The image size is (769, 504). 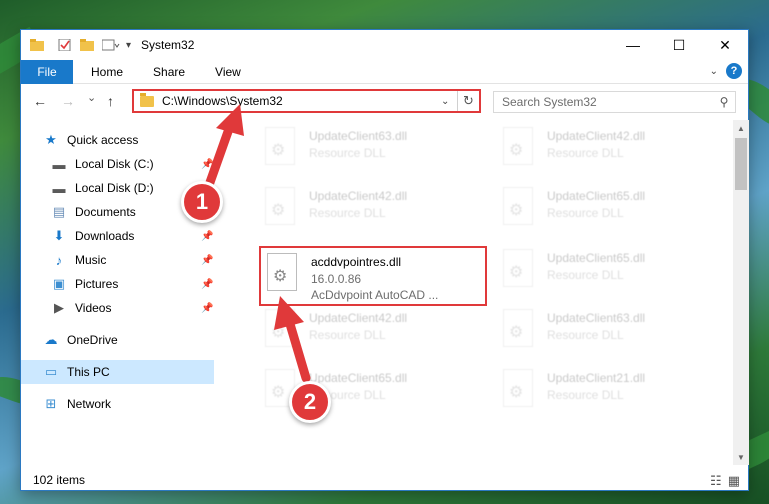 I want to click on sidebar-item-label: Documents, so click(x=105, y=212).